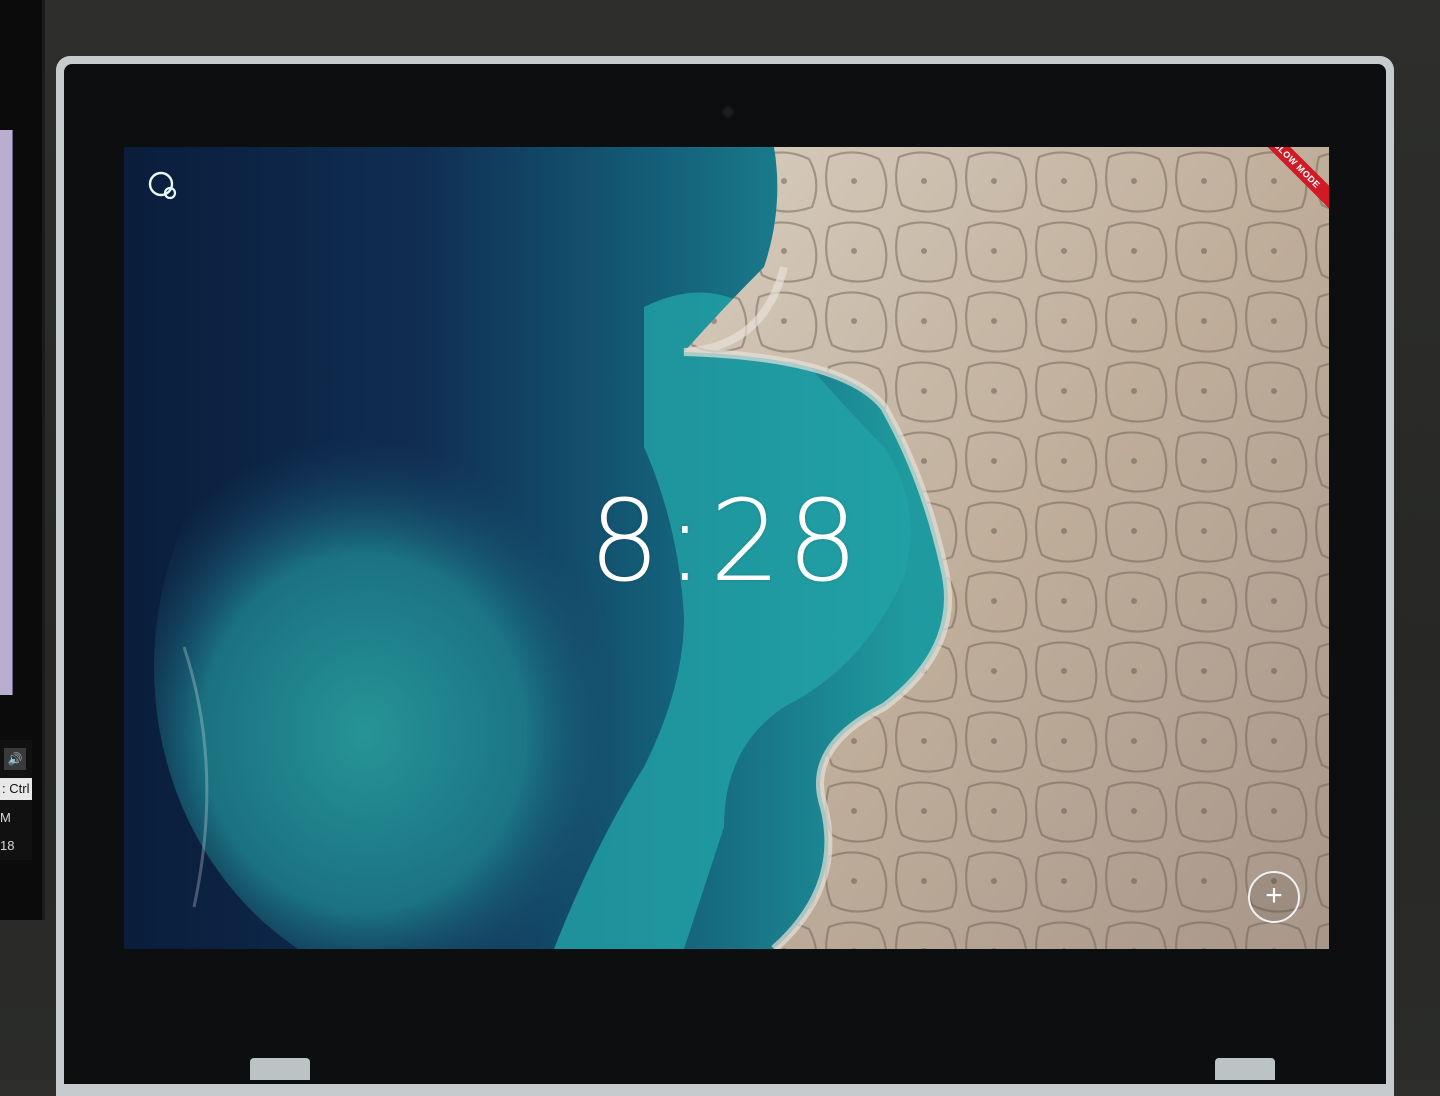 The image size is (1440, 1096). What do you see at coordinates (728, 112) in the screenshot?
I see `webcam` at bounding box center [728, 112].